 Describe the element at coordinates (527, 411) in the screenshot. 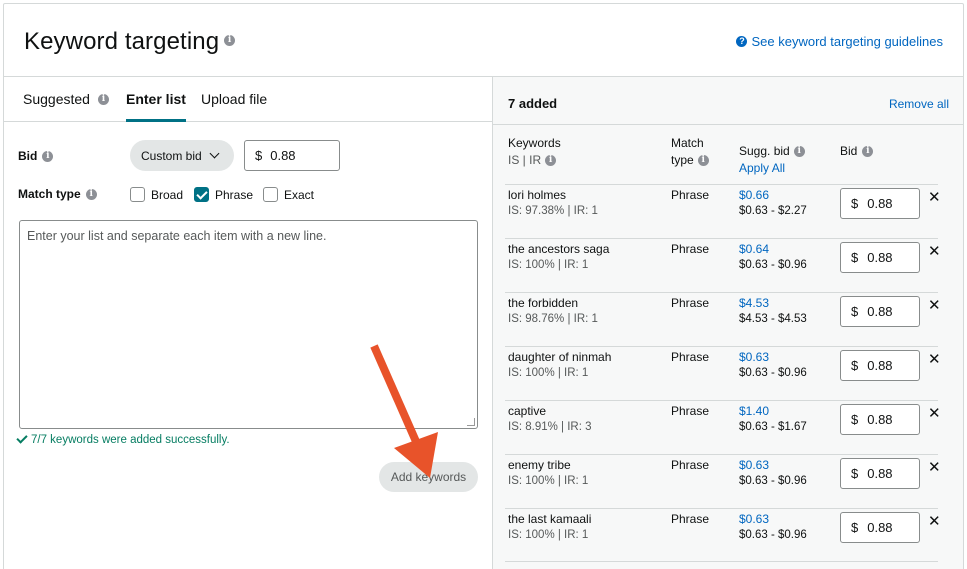

I see `keyword-text: captive` at that location.